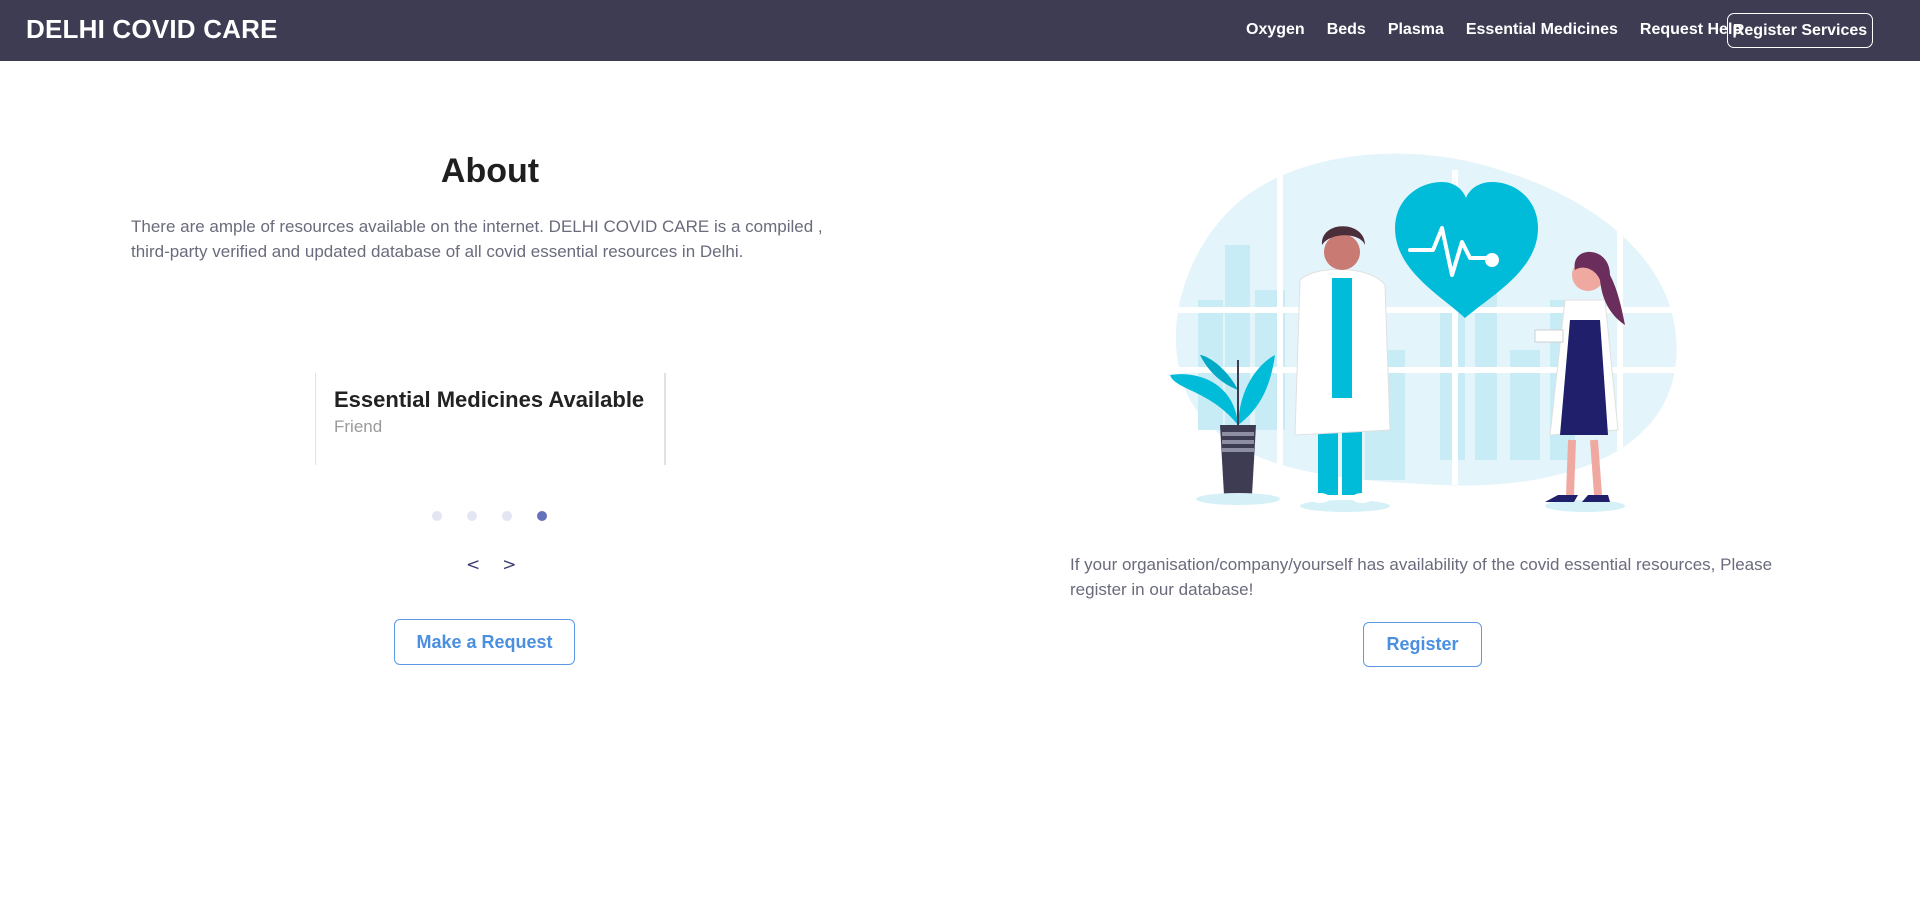  Describe the element at coordinates (509, 565) in the screenshot. I see `carousel-next-button: >` at that location.